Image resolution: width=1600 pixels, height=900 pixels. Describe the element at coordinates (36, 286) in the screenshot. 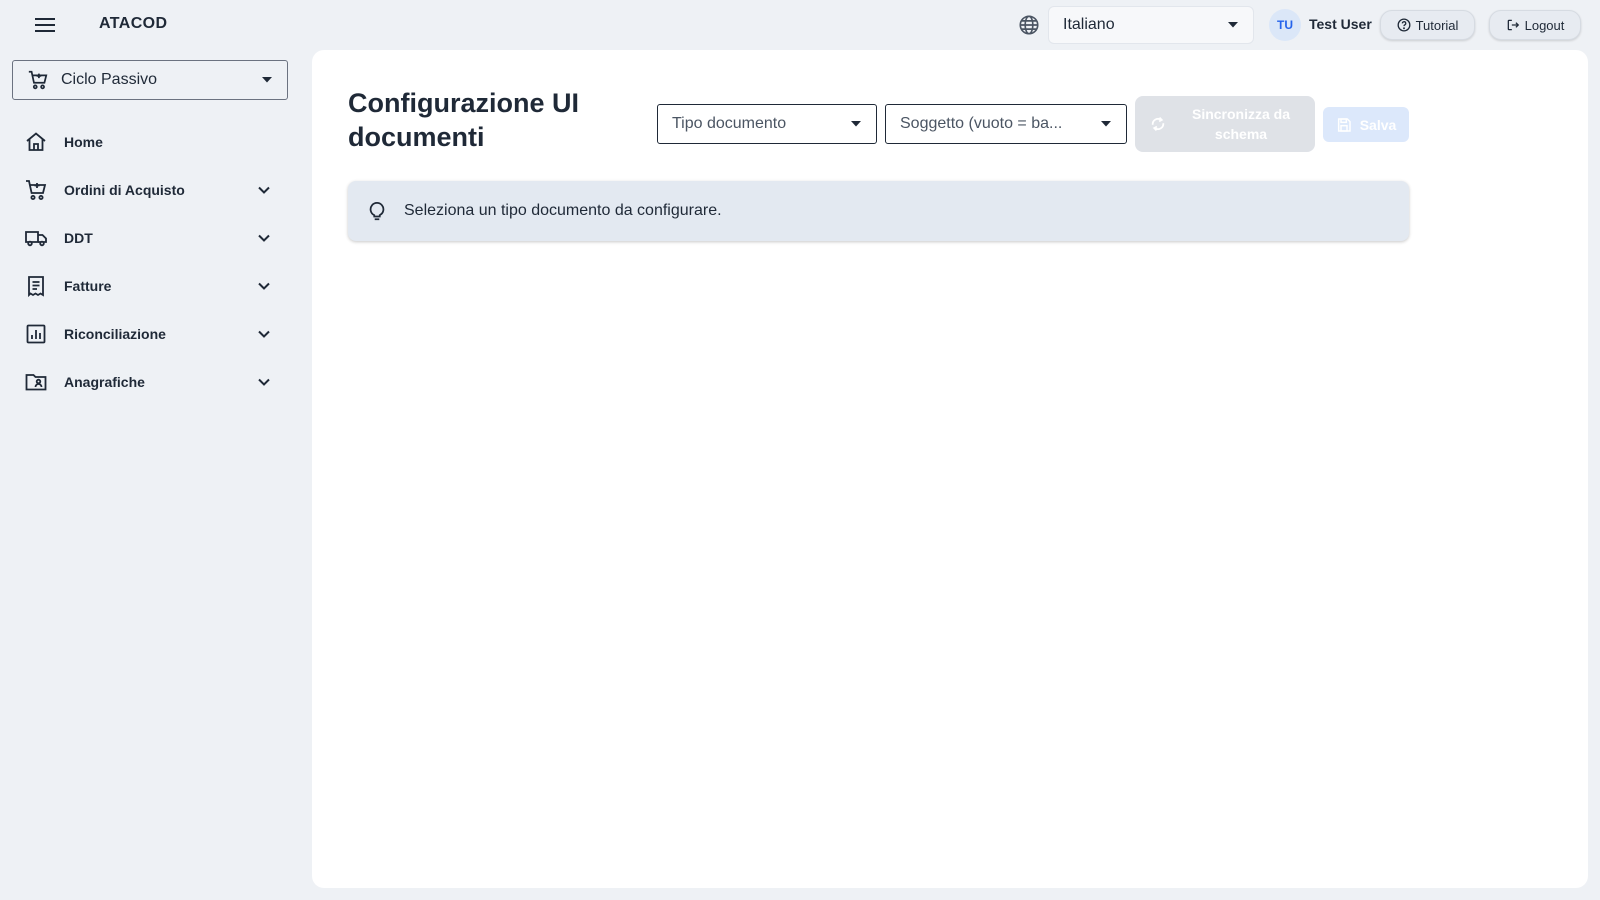

I see `invoice-icon` at that location.